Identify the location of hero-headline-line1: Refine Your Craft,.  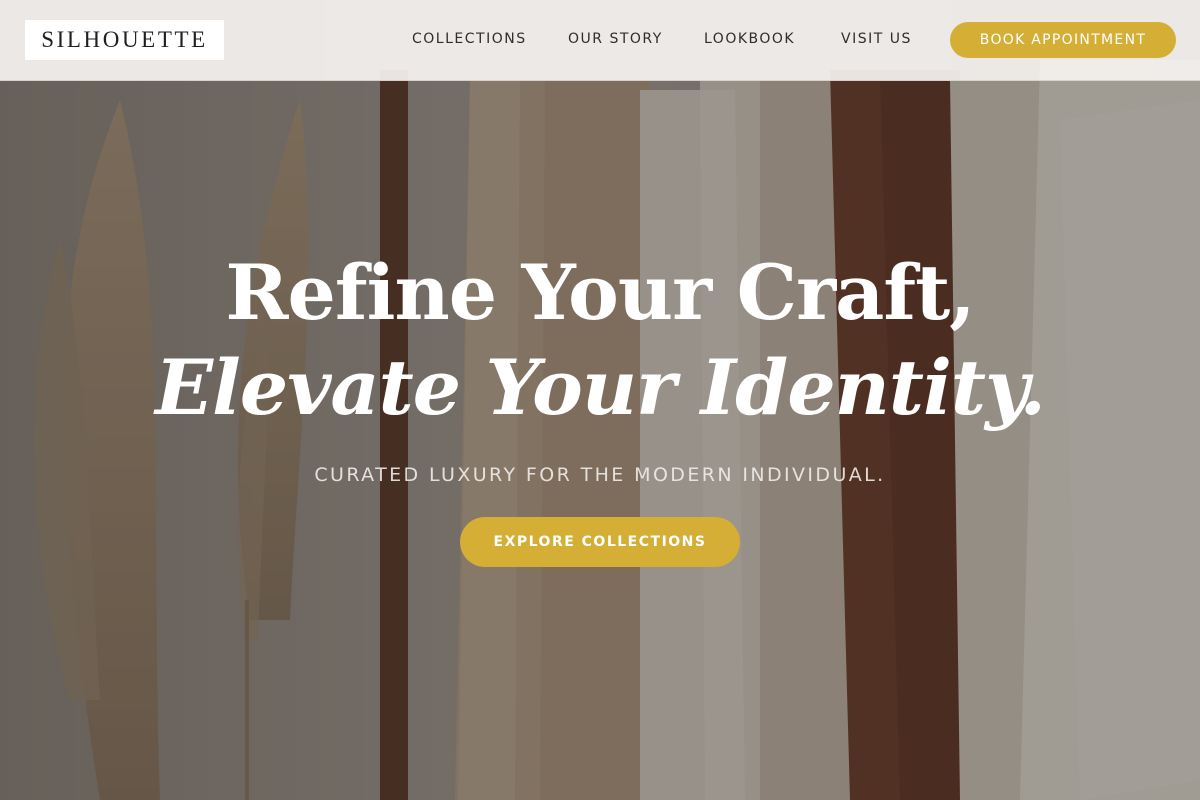
(600, 292).